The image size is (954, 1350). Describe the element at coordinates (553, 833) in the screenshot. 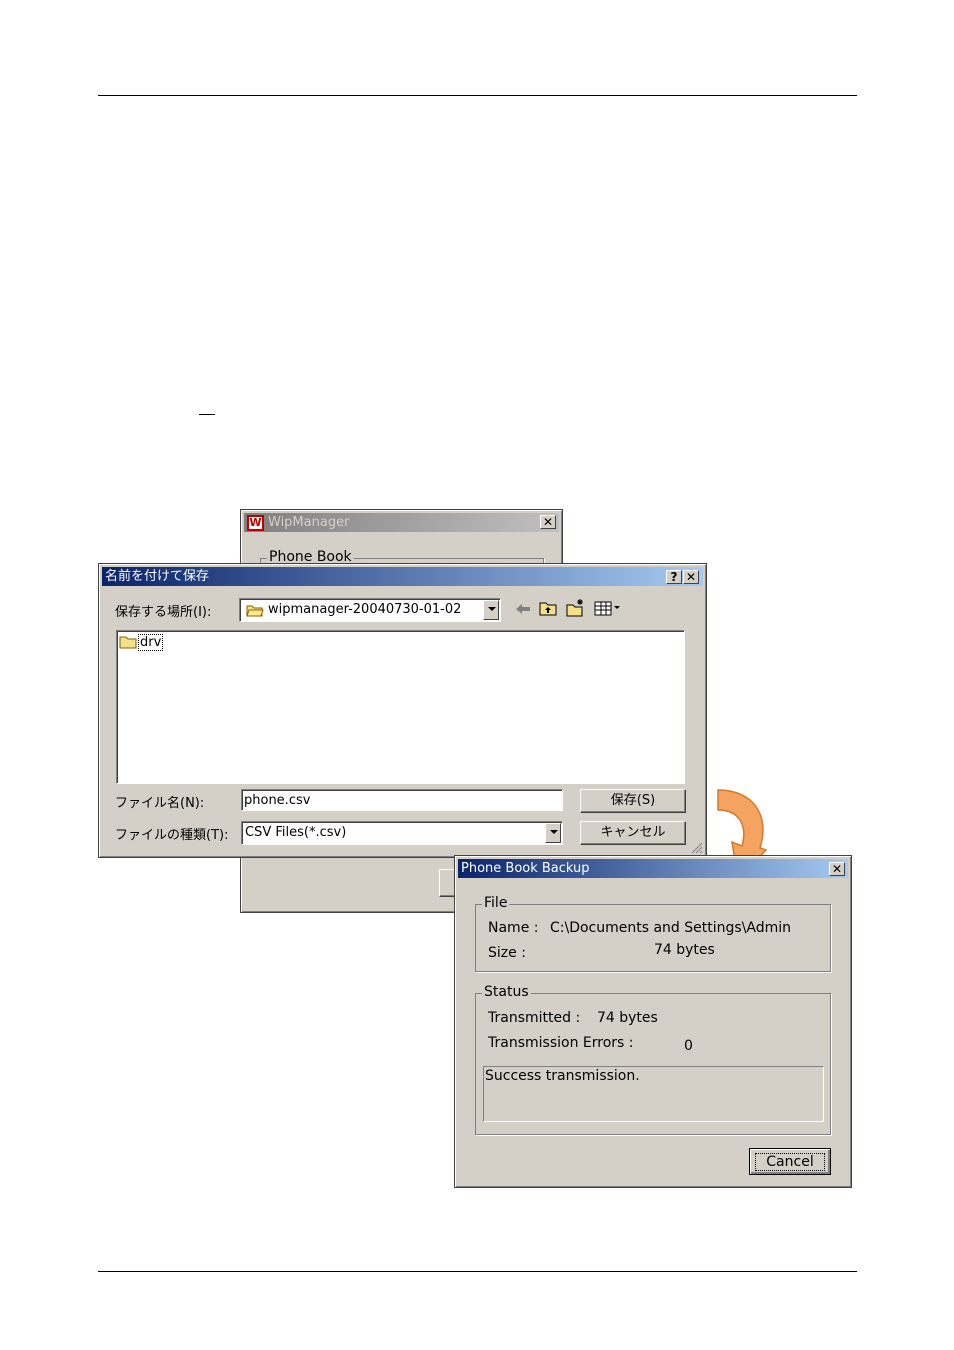

I see `filetype-dropdown-icon` at that location.